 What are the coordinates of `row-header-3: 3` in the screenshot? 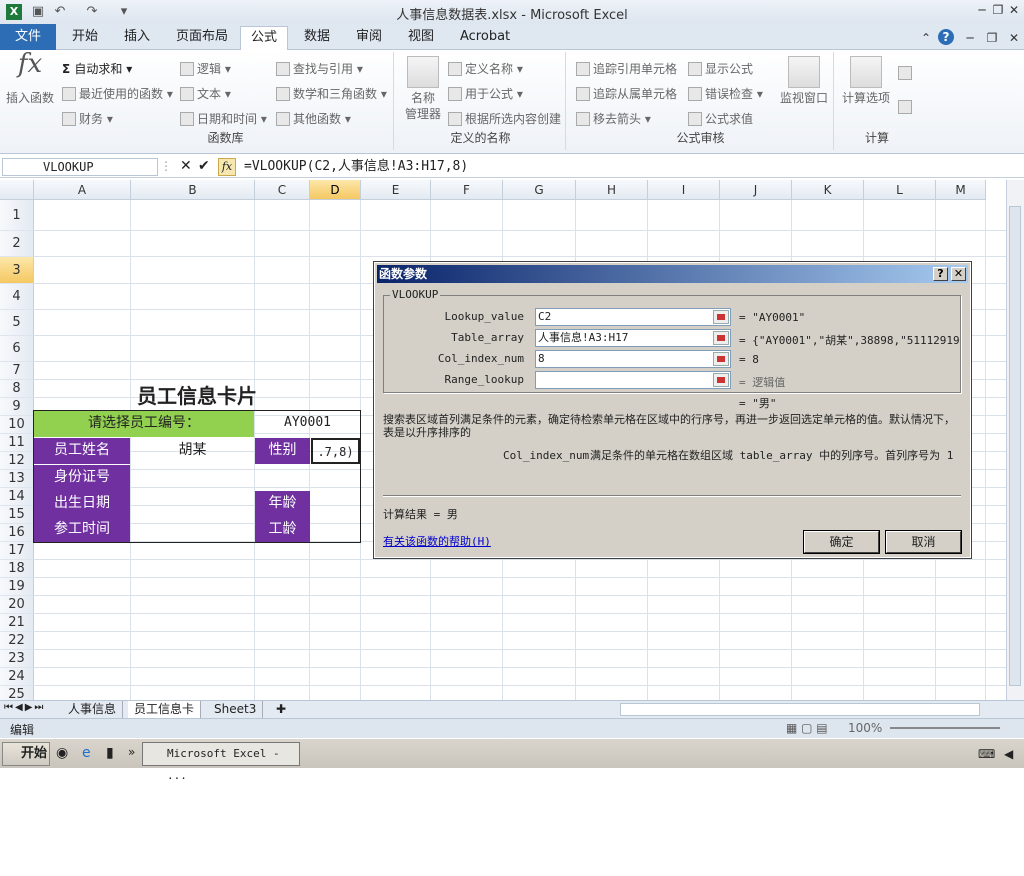 It's located at (17, 270).